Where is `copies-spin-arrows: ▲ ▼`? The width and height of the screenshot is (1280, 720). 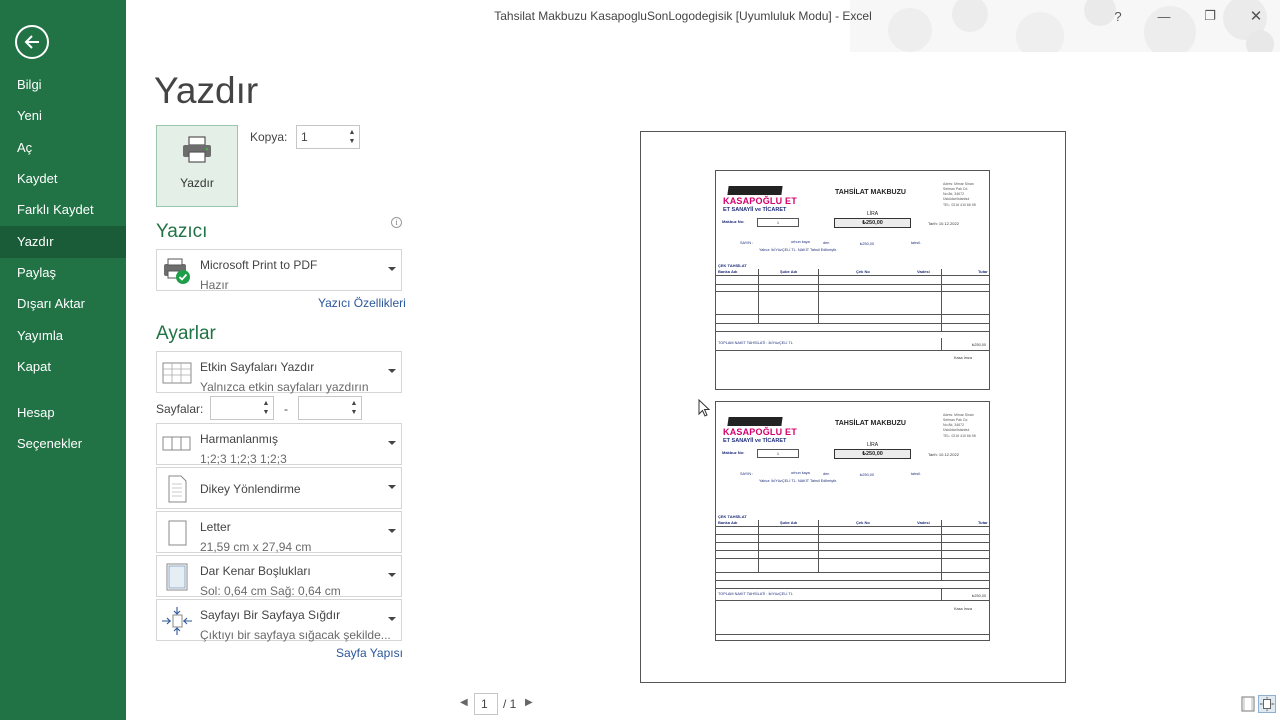 copies-spin-arrows: ▲ ▼ is located at coordinates (352, 137).